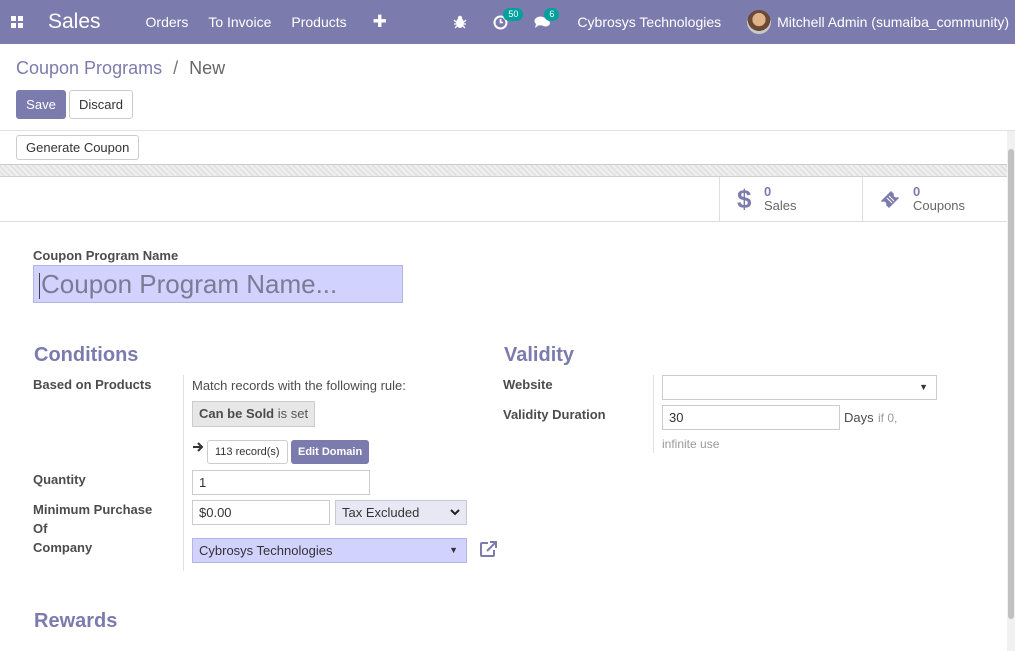 This screenshot has height=651, width=1015. I want to click on statusbar-divider, so click(503, 171).